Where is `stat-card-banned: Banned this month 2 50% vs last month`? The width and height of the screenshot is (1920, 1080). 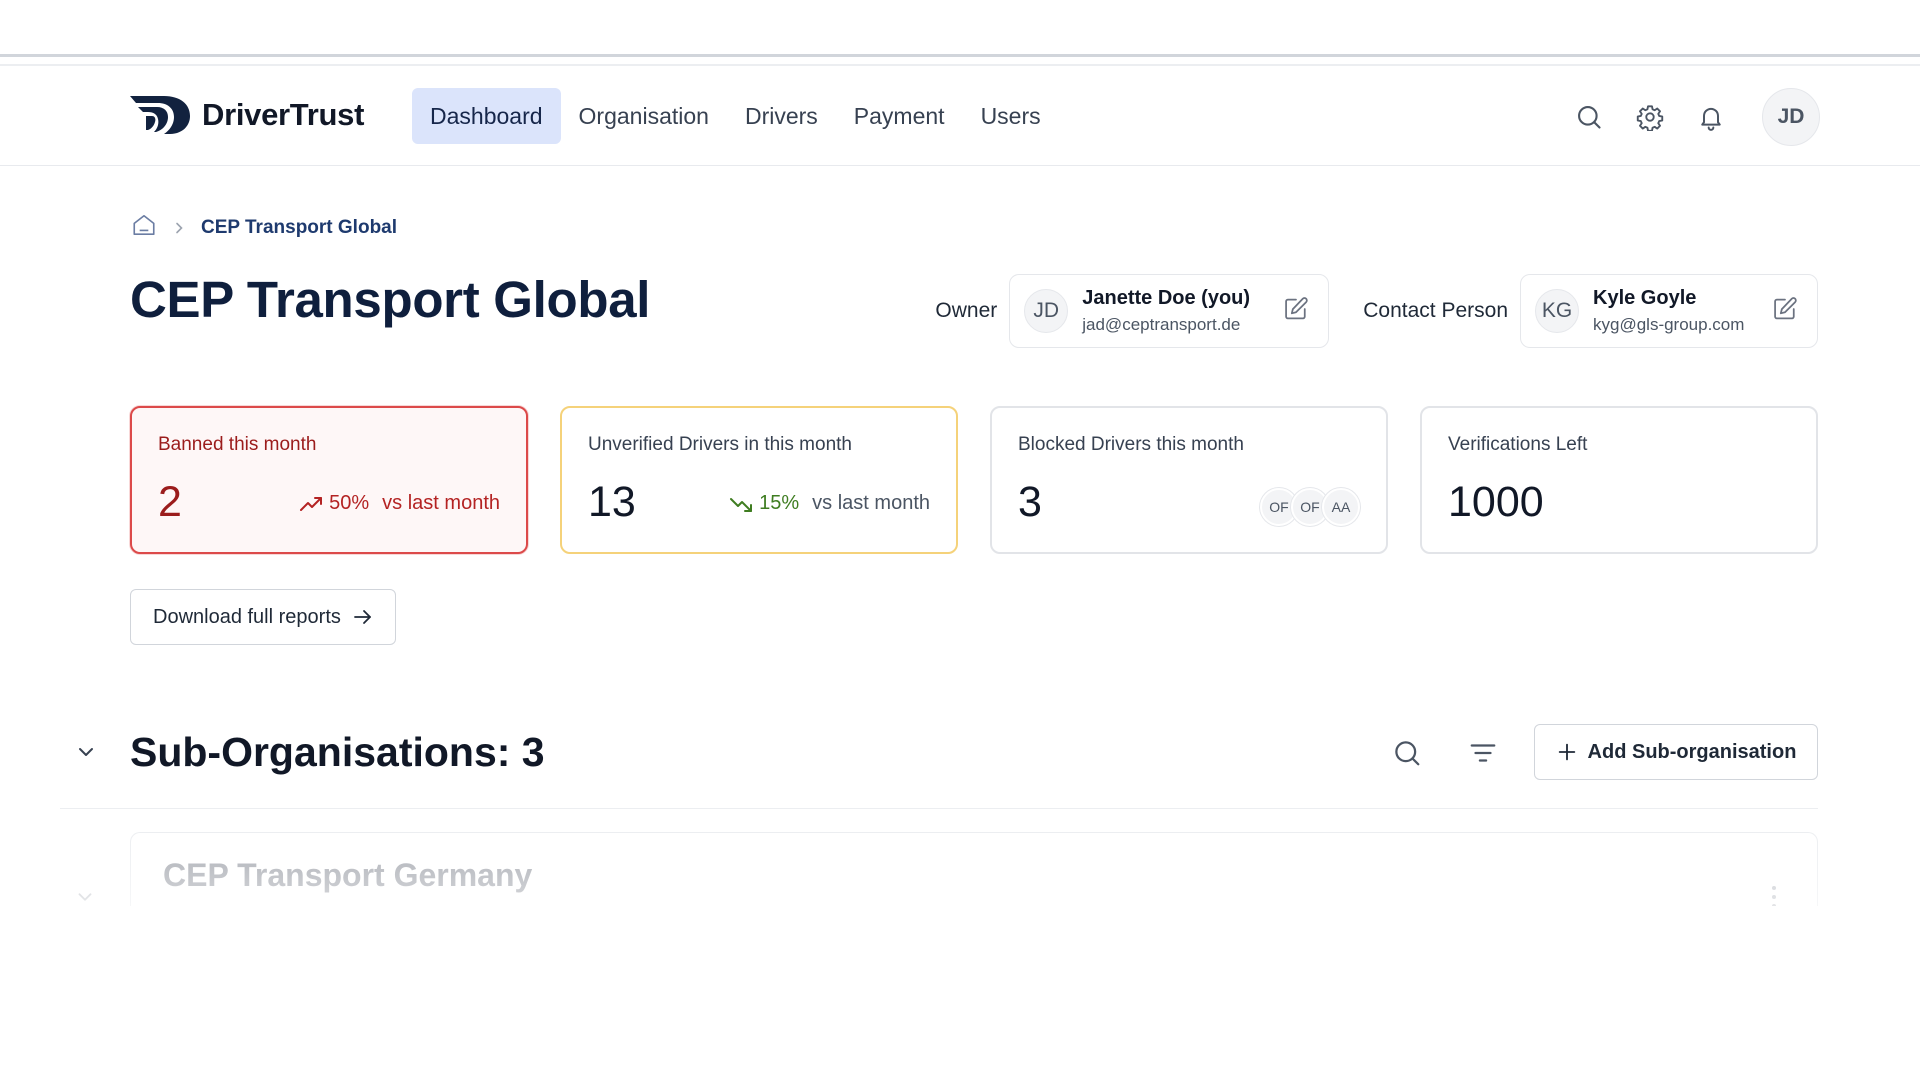 stat-card-banned: Banned this month 2 50% vs last month is located at coordinates (329, 480).